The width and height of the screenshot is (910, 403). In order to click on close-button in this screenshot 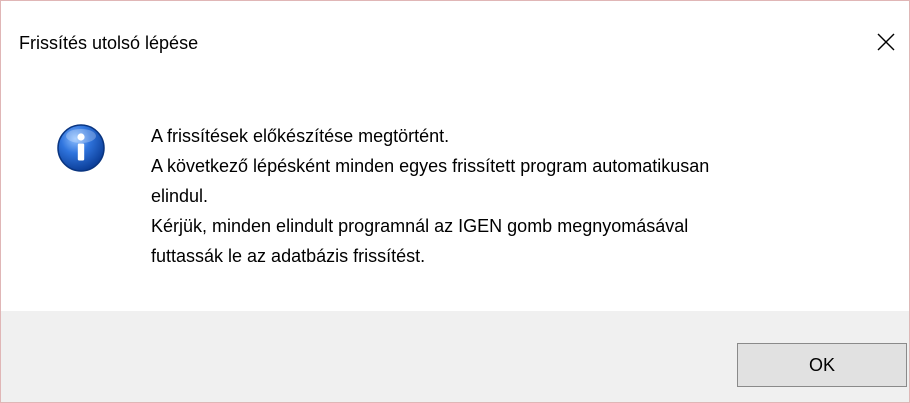, I will do `click(886, 42)`.